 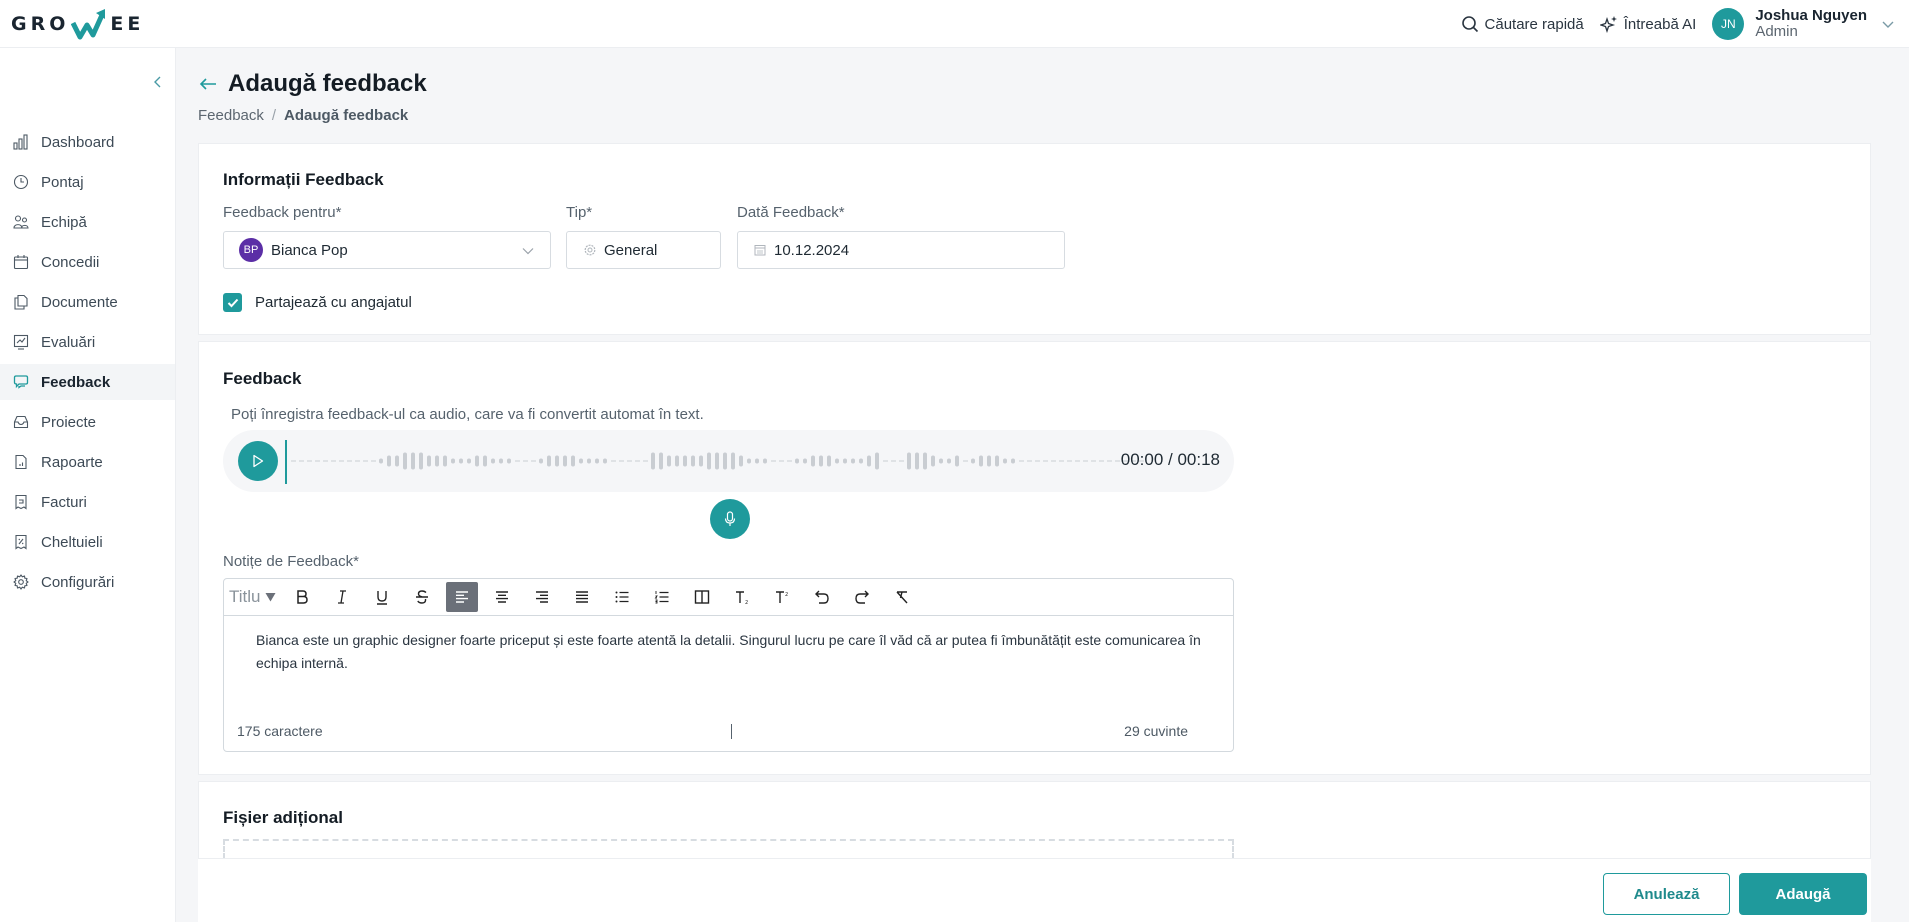 I want to click on type-select: General, so click(x=643, y=250).